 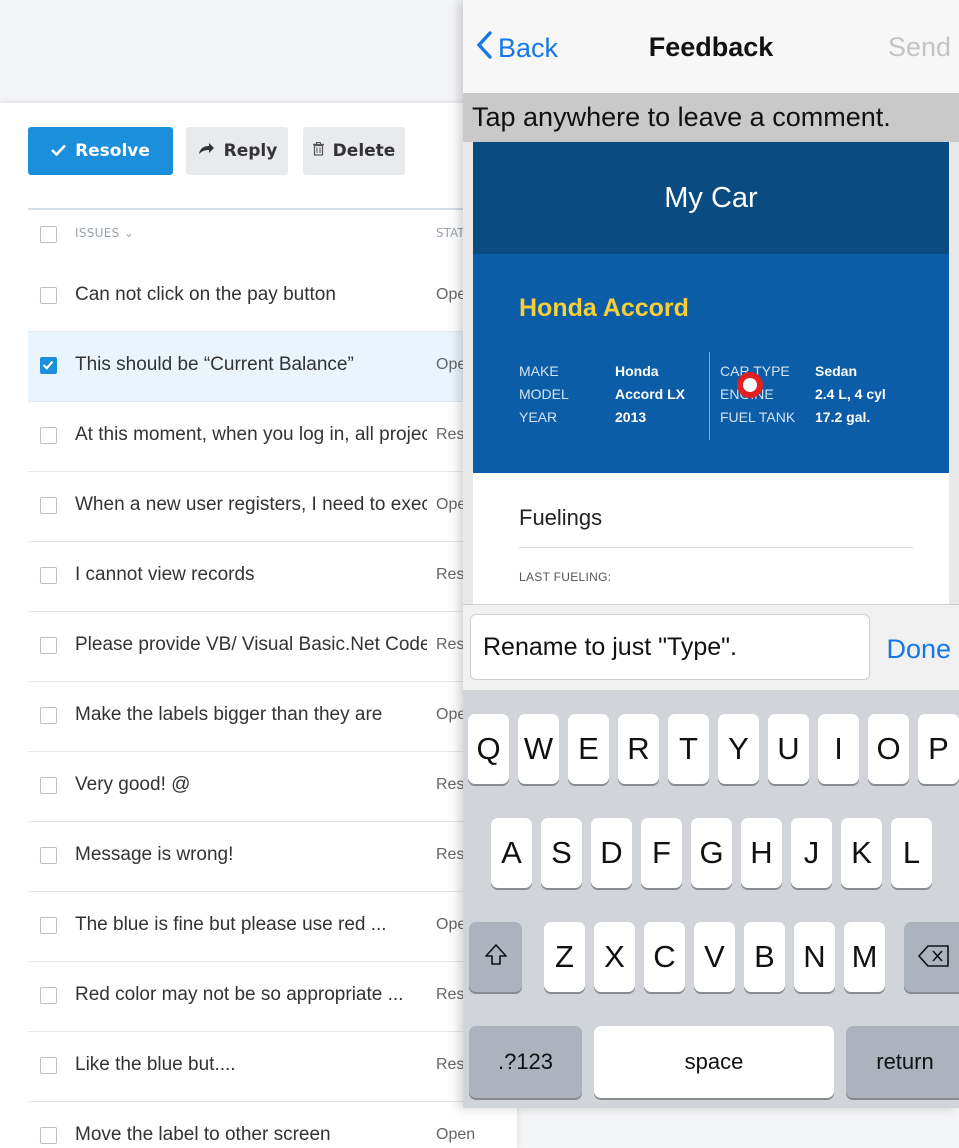 What do you see at coordinates (588, 749) in the screenshot?
I see `key-e: E` at bounding box center [588, 749].